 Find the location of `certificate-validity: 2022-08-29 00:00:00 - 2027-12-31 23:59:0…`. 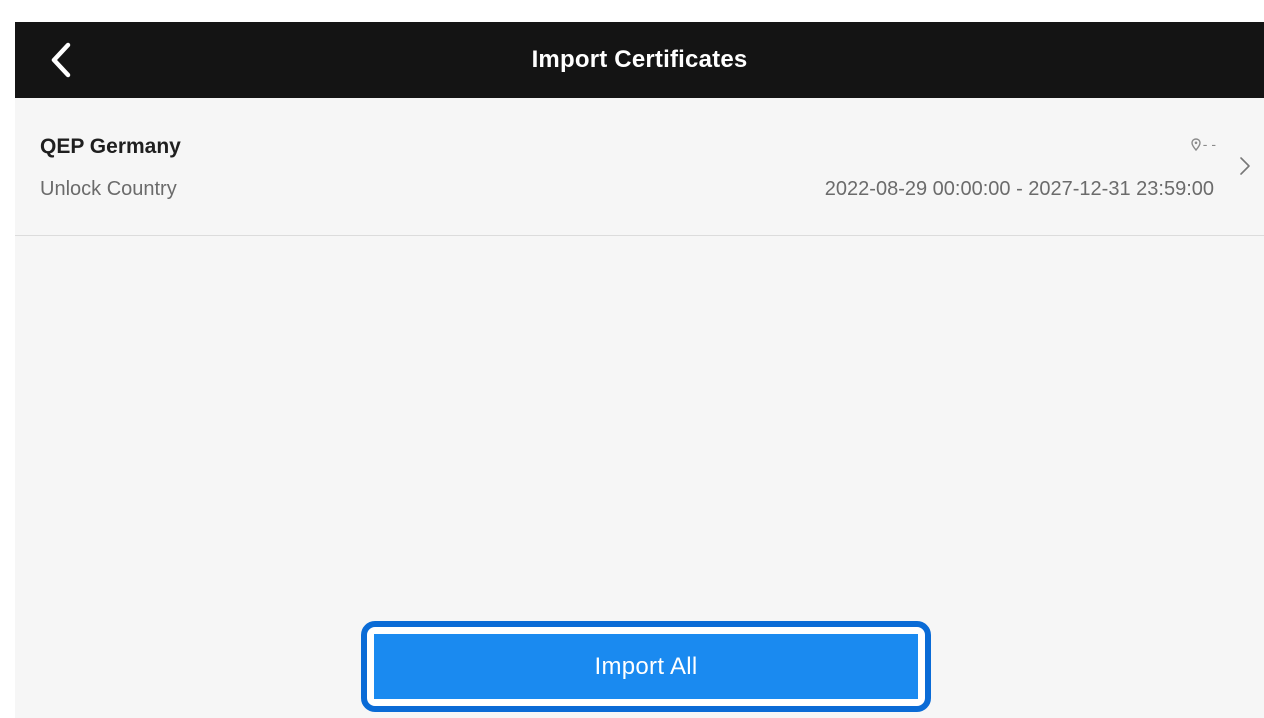

certificate-validity: 2022-08-29 00:00:00 - 2027-12-31 23:59:0… is located at coordinates (1019, 189).